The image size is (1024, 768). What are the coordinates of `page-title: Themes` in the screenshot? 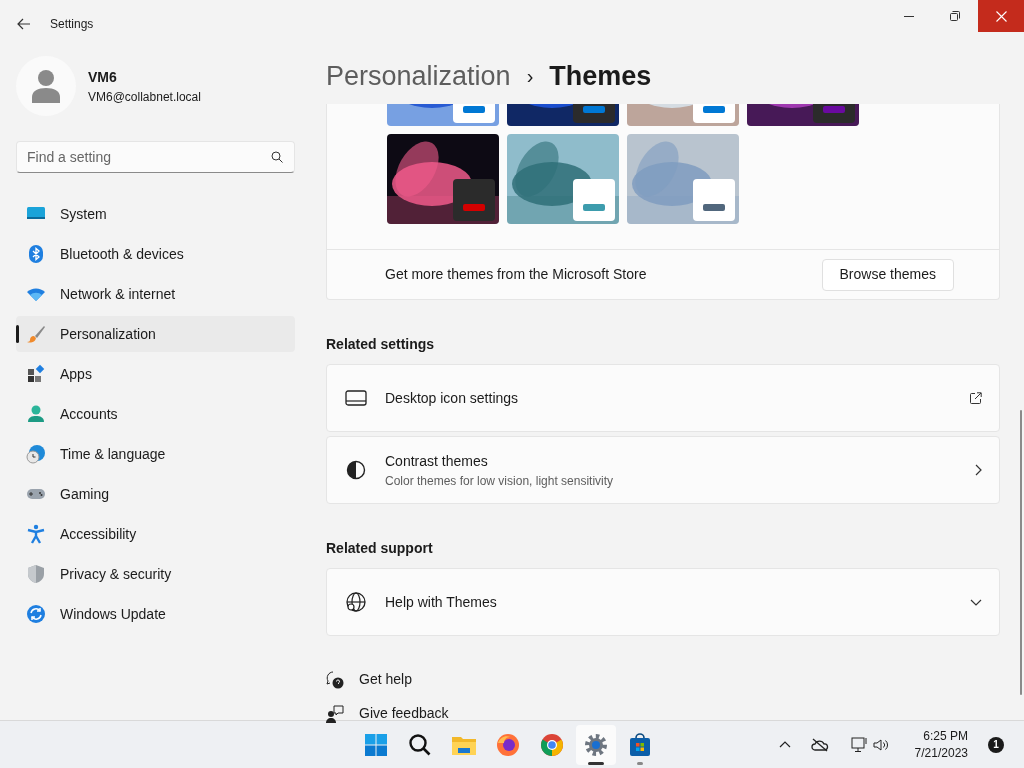 It's located at (600, 76).